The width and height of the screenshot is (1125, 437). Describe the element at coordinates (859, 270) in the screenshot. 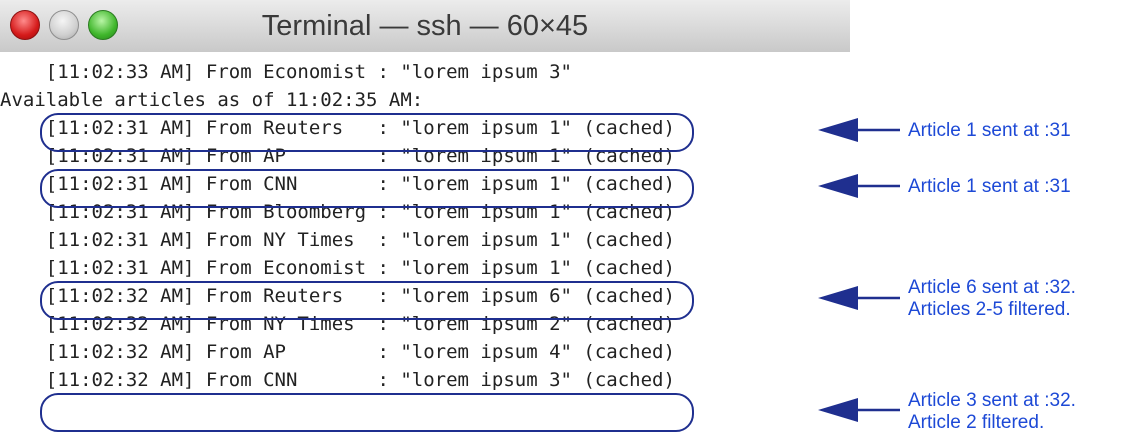

I see `annotation-arrows` at that location.